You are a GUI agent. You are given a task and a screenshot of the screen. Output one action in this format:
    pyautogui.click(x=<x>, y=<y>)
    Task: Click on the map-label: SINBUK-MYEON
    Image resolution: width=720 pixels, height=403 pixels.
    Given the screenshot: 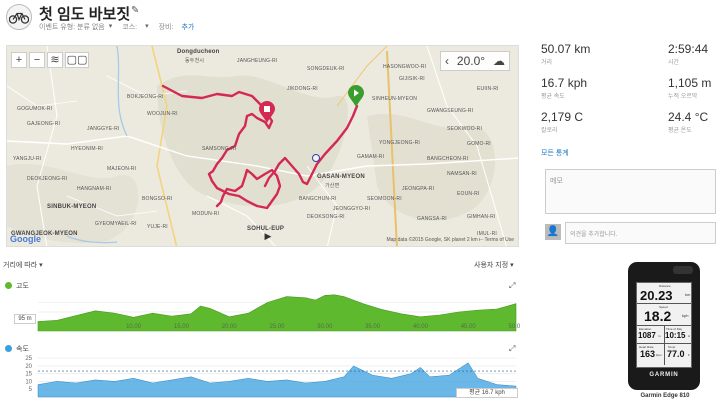 What is the action you would take?
    pyautogui.click(x=72, y=207)
    